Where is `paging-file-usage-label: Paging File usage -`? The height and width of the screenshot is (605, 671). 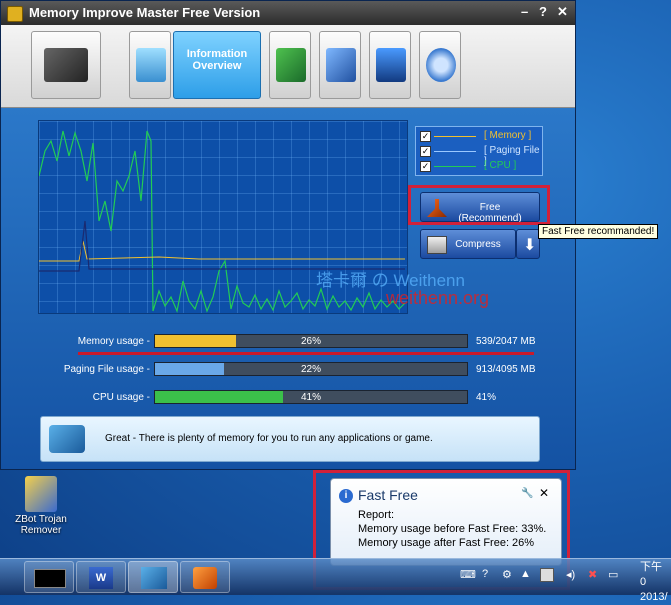 paging-file-usage-label: Paging File usage - is located at coordinates (106, 369).